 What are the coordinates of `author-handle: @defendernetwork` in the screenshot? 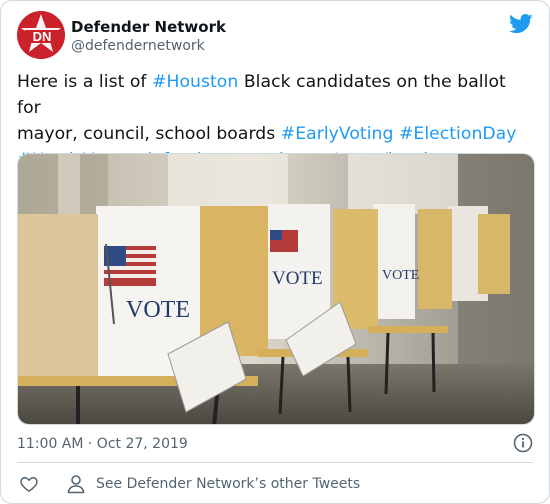 It's located at (148, 46).